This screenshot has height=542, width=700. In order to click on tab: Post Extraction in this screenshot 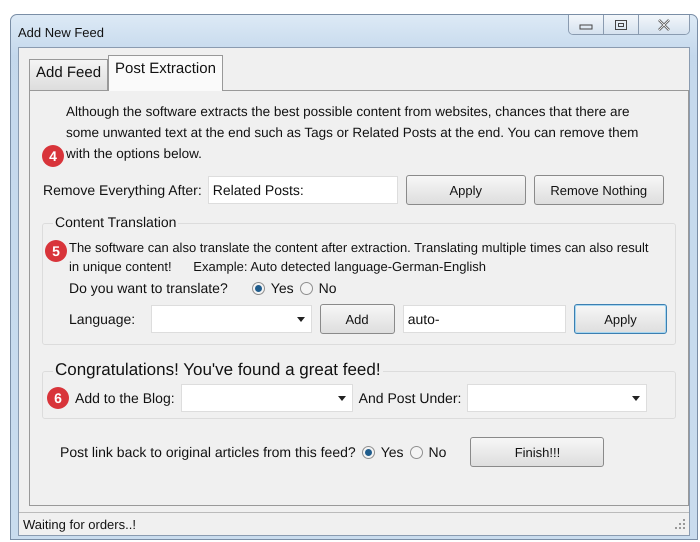, I will do `click(165, 73)`.